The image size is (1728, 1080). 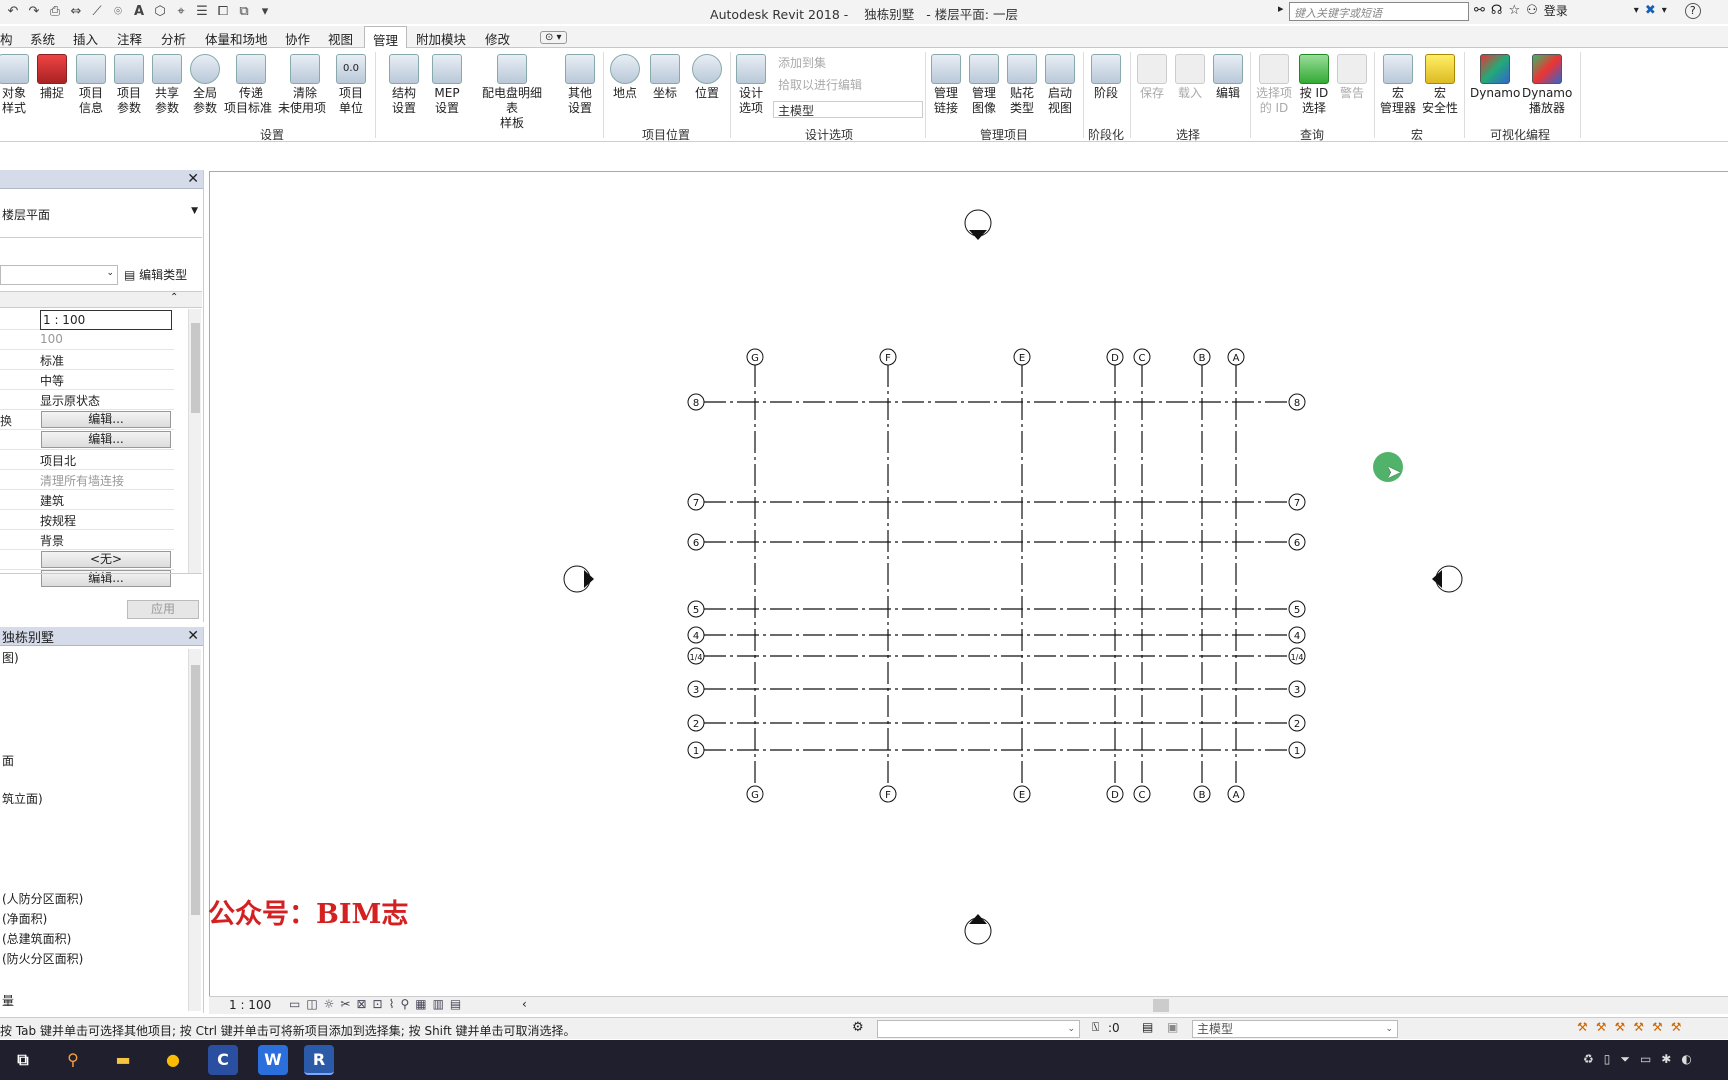 I want to click on project-parameters-button: 项目 参数, so click(x=129, y=85).